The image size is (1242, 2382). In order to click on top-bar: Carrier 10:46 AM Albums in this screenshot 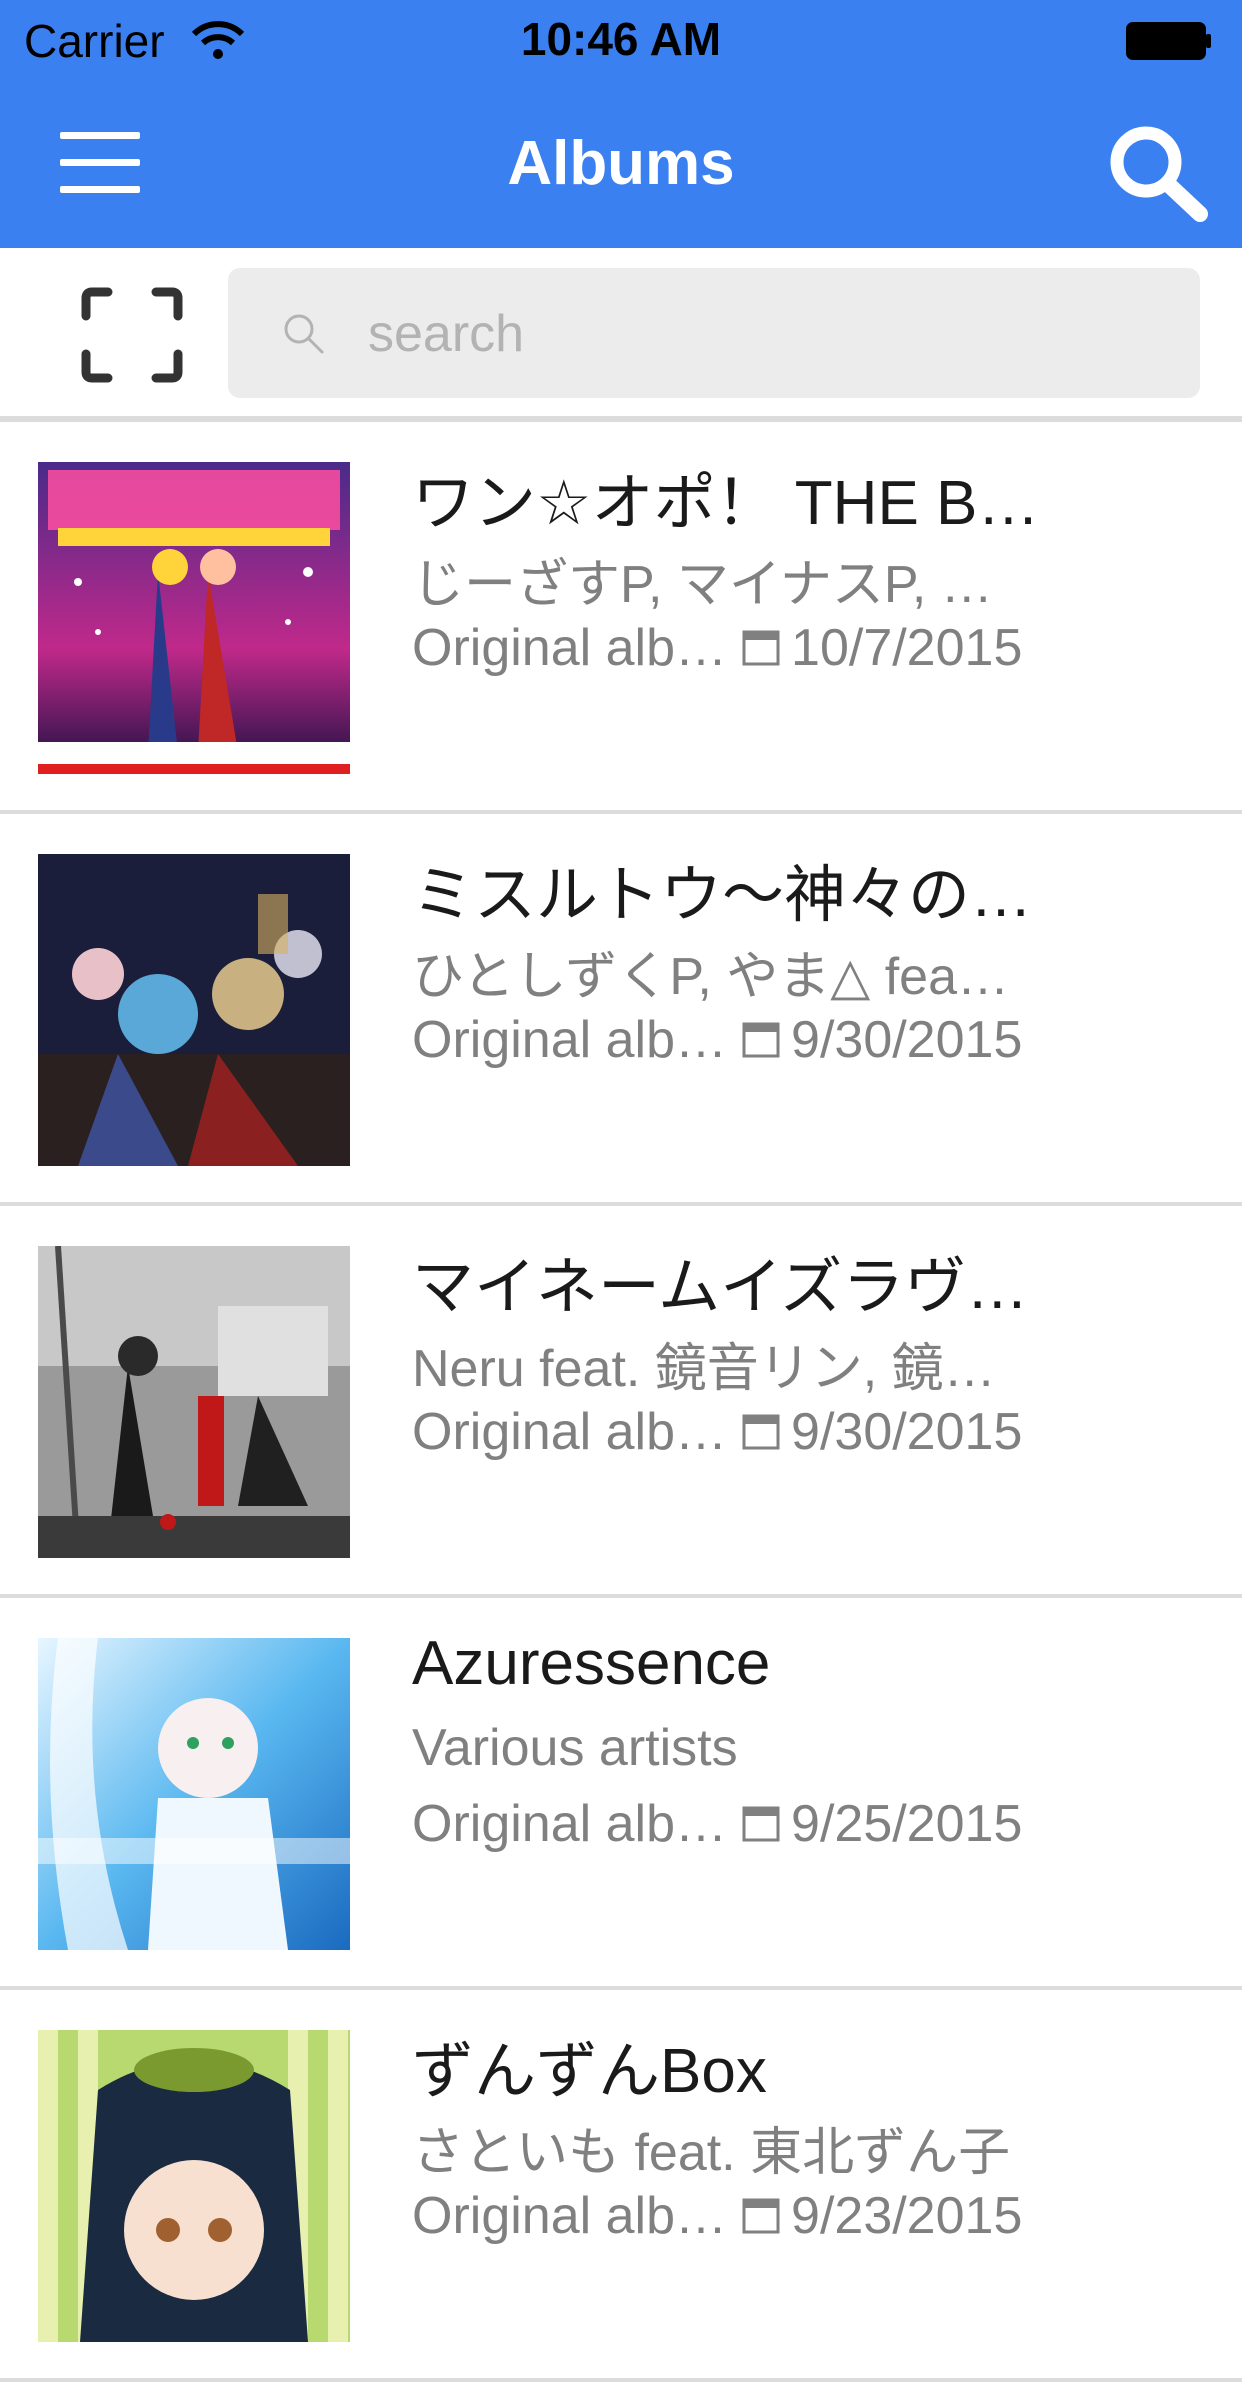, I will do `click(621, 124)`.